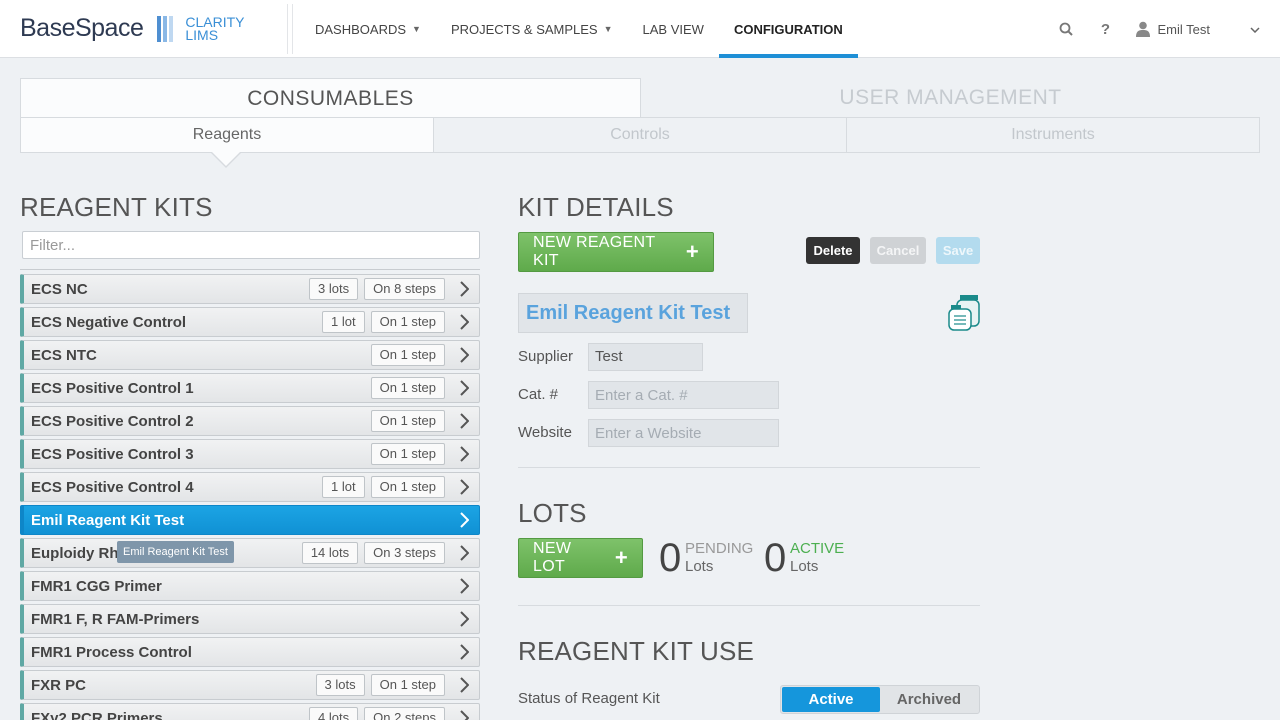 The width and height of the screenshot is (1280, 720). I want to click on reagent-kit-icon, so click(964, 313).